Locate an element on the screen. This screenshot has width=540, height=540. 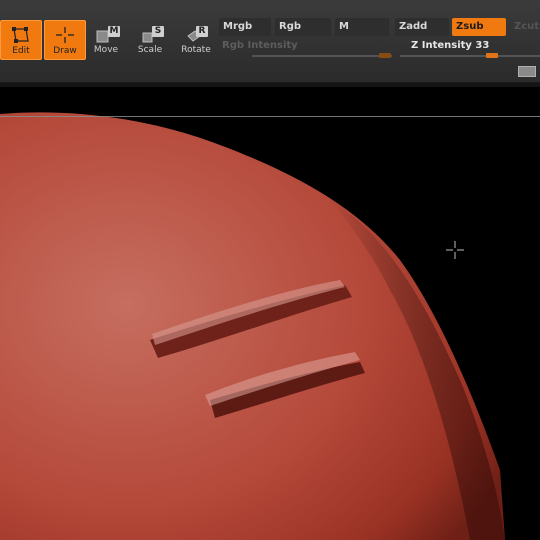
panel-toggle-button is located at coordinates (527, 71).